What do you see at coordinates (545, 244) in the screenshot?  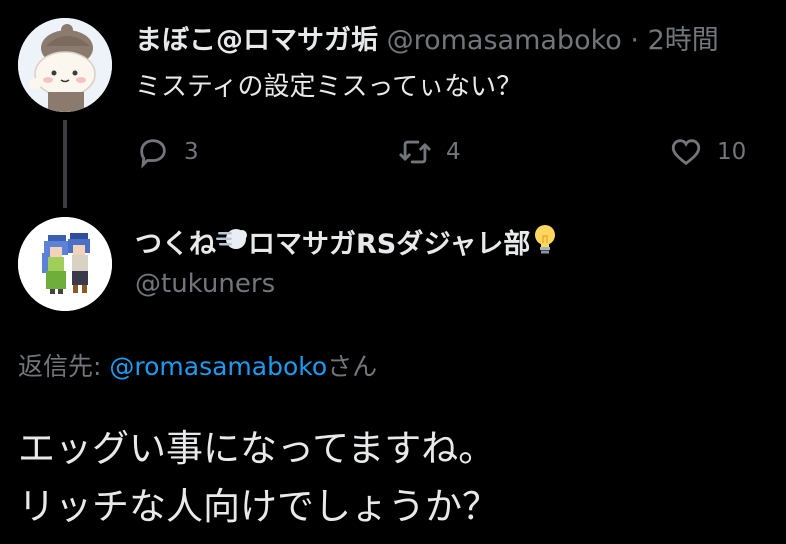 I see `lightbulb-emoji` at bounding box center [545, 244].